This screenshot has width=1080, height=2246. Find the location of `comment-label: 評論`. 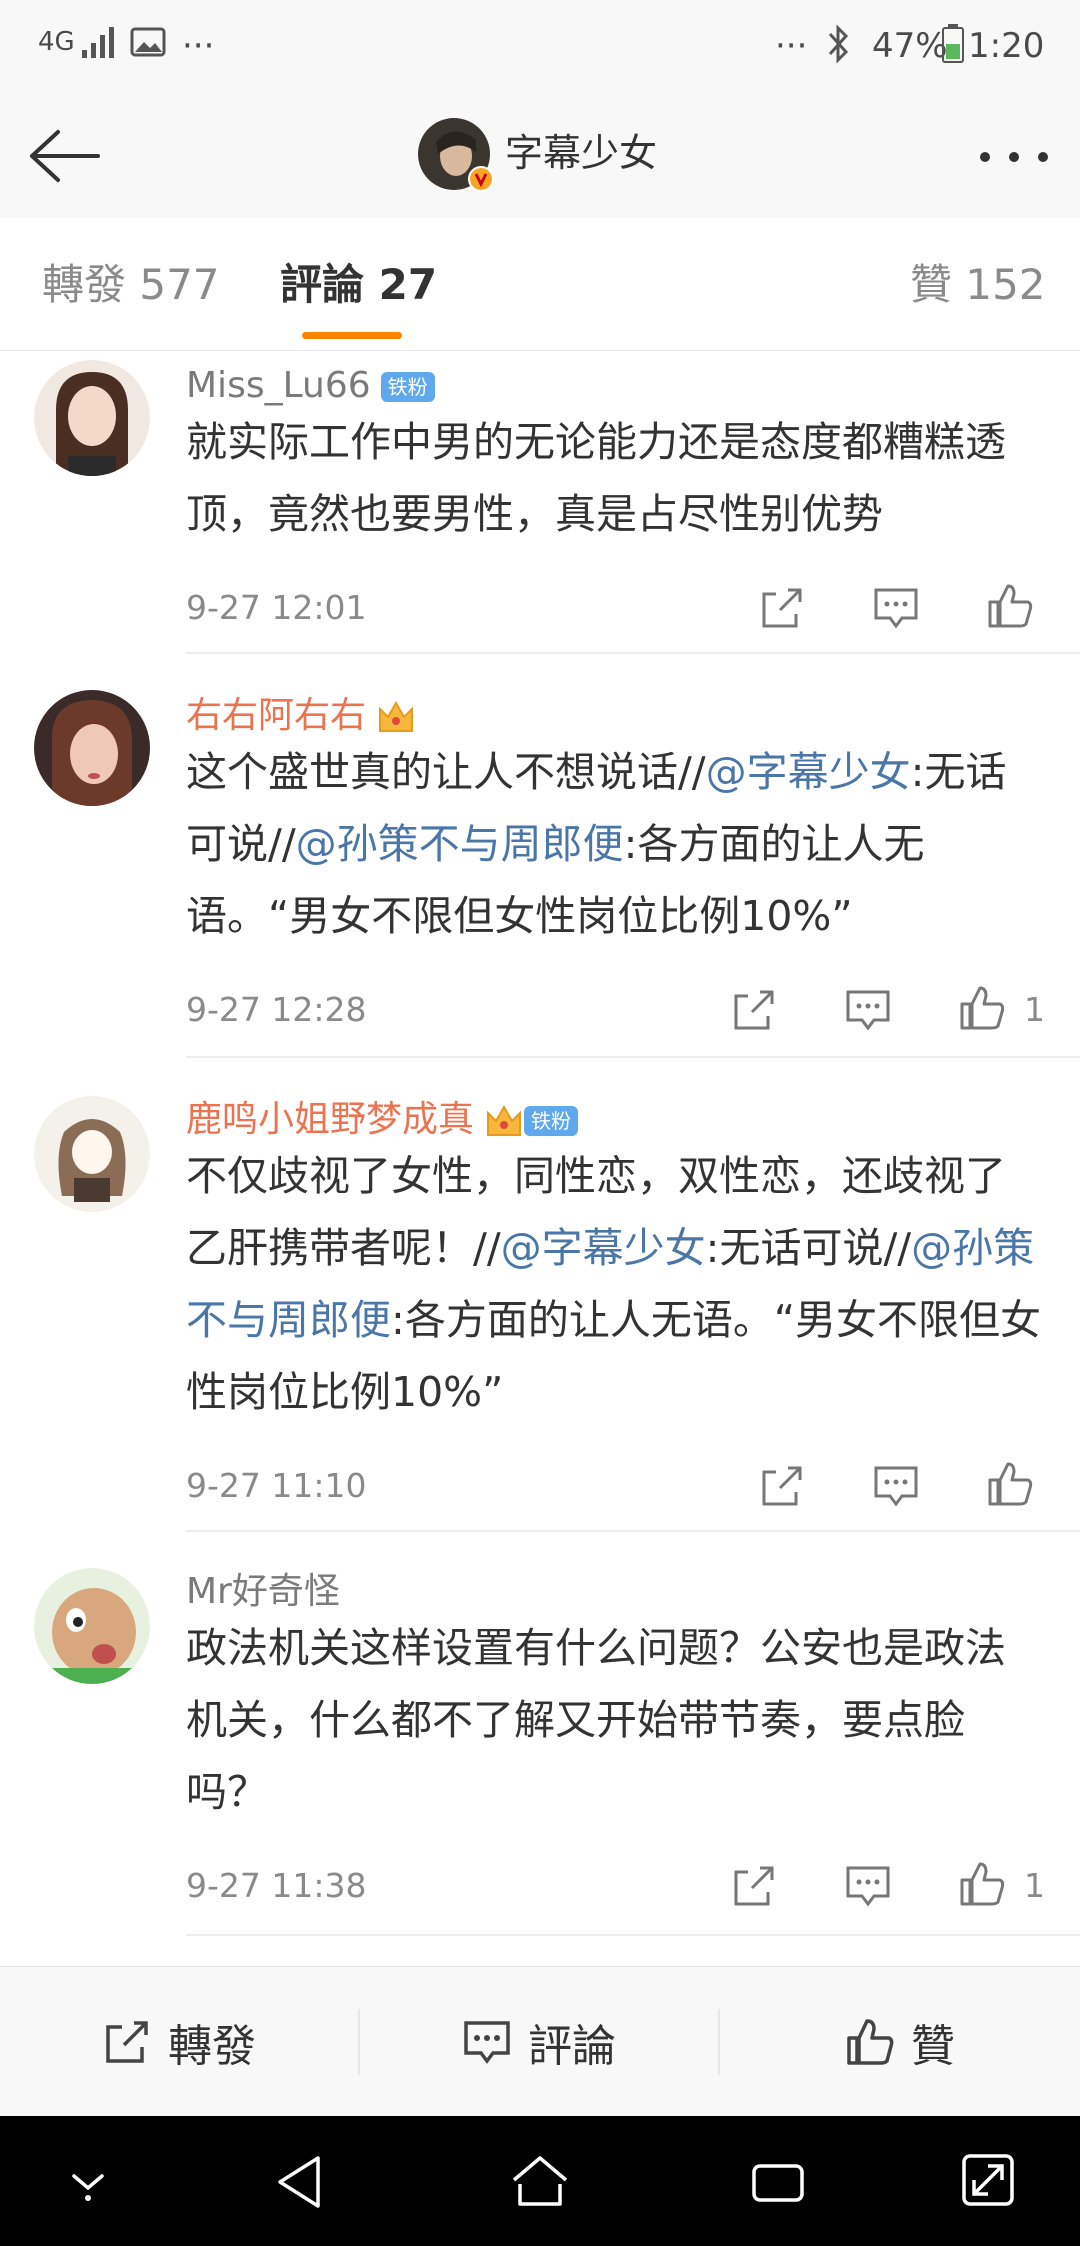

comment-label: 評論 is located at coordinates (572, 2046).